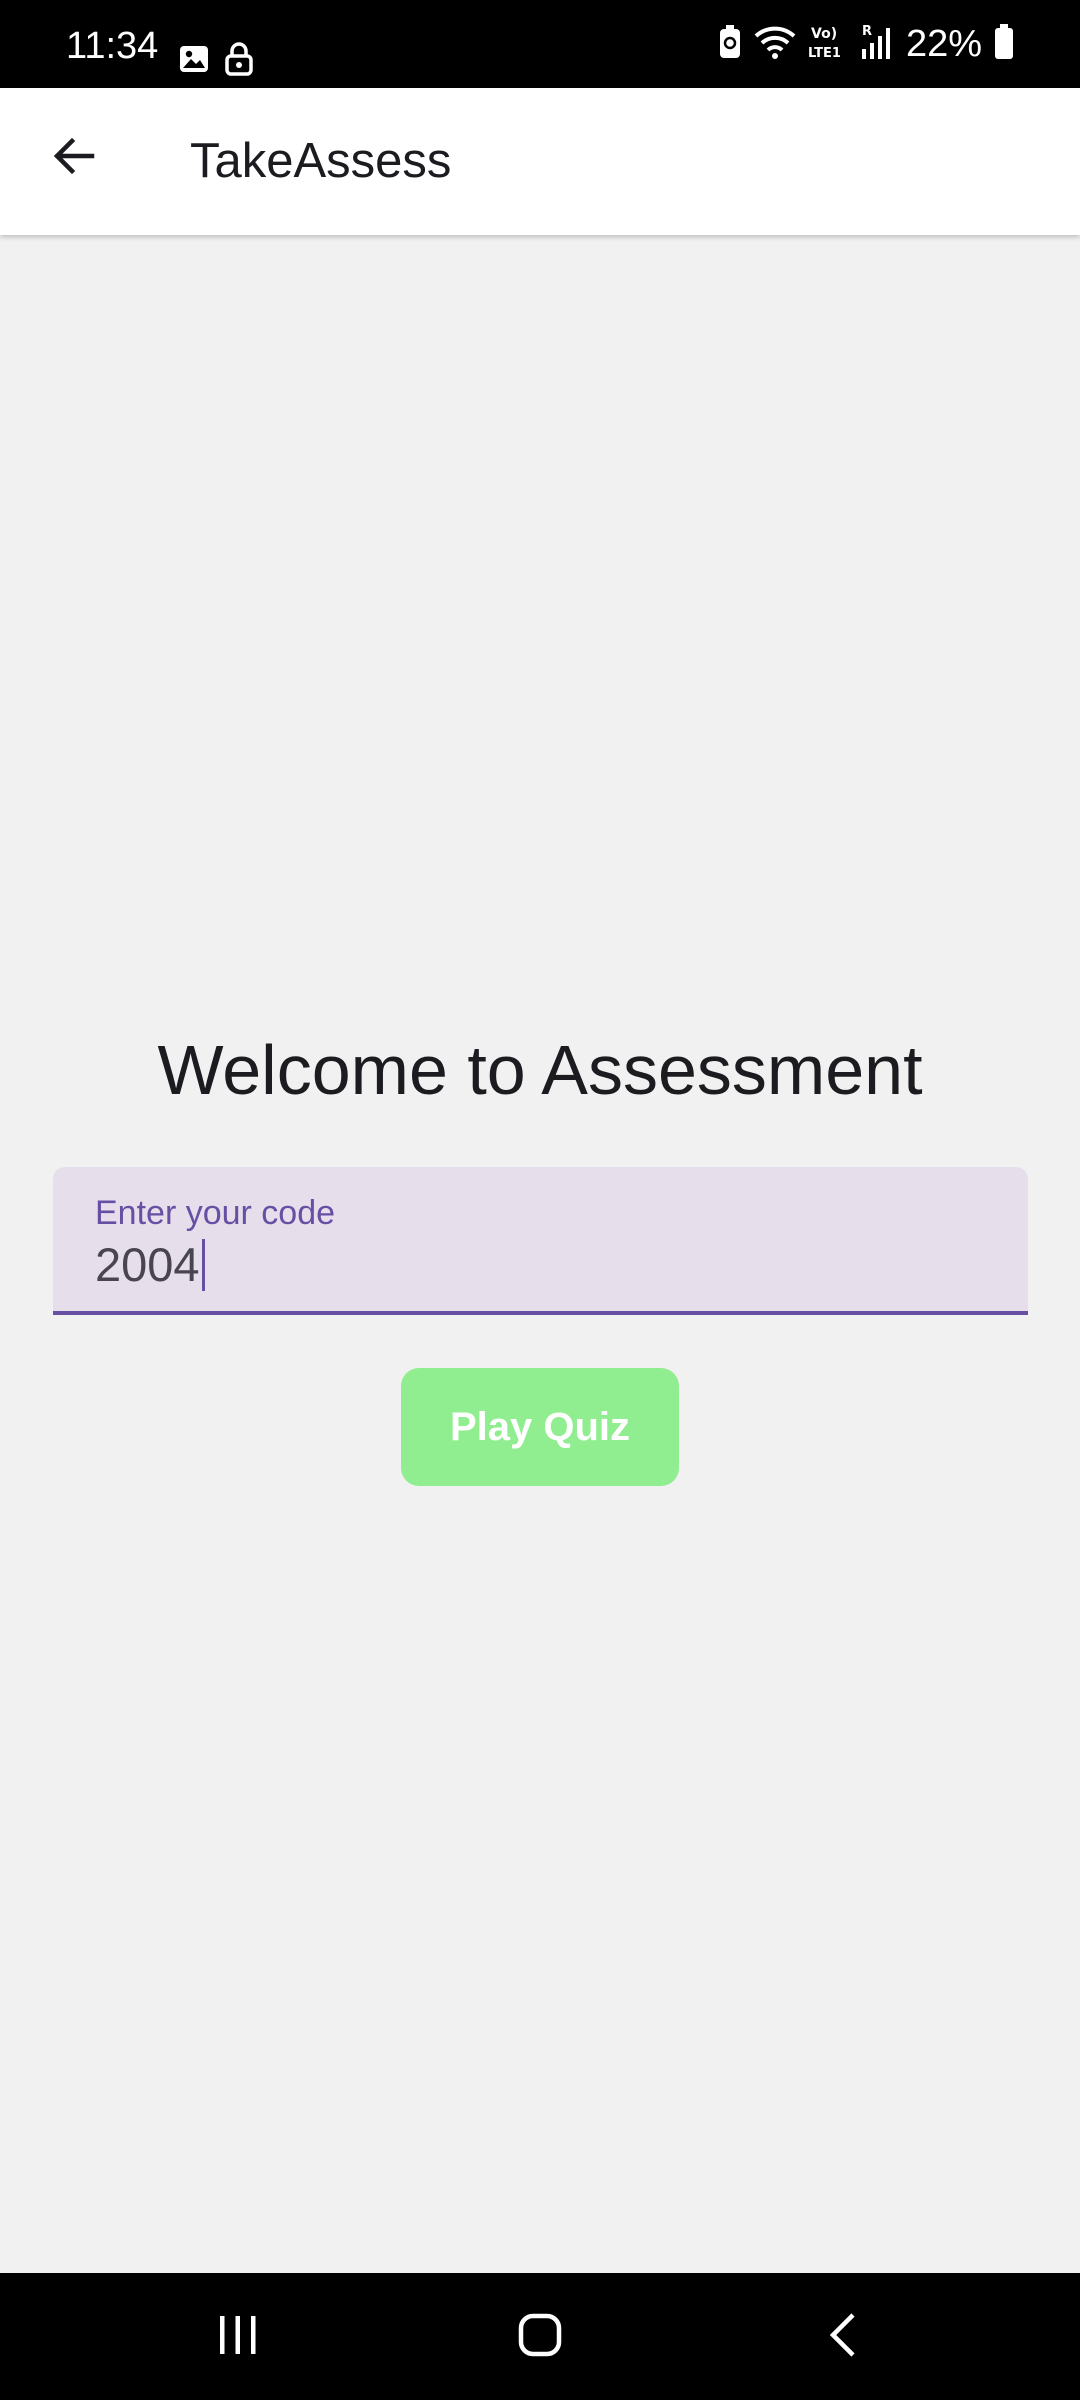  What do you see at coordinates (540, 1427) in the screenshot?
I see `play-quiz-button: Play Quiz` at bounding box center [540, 1427].